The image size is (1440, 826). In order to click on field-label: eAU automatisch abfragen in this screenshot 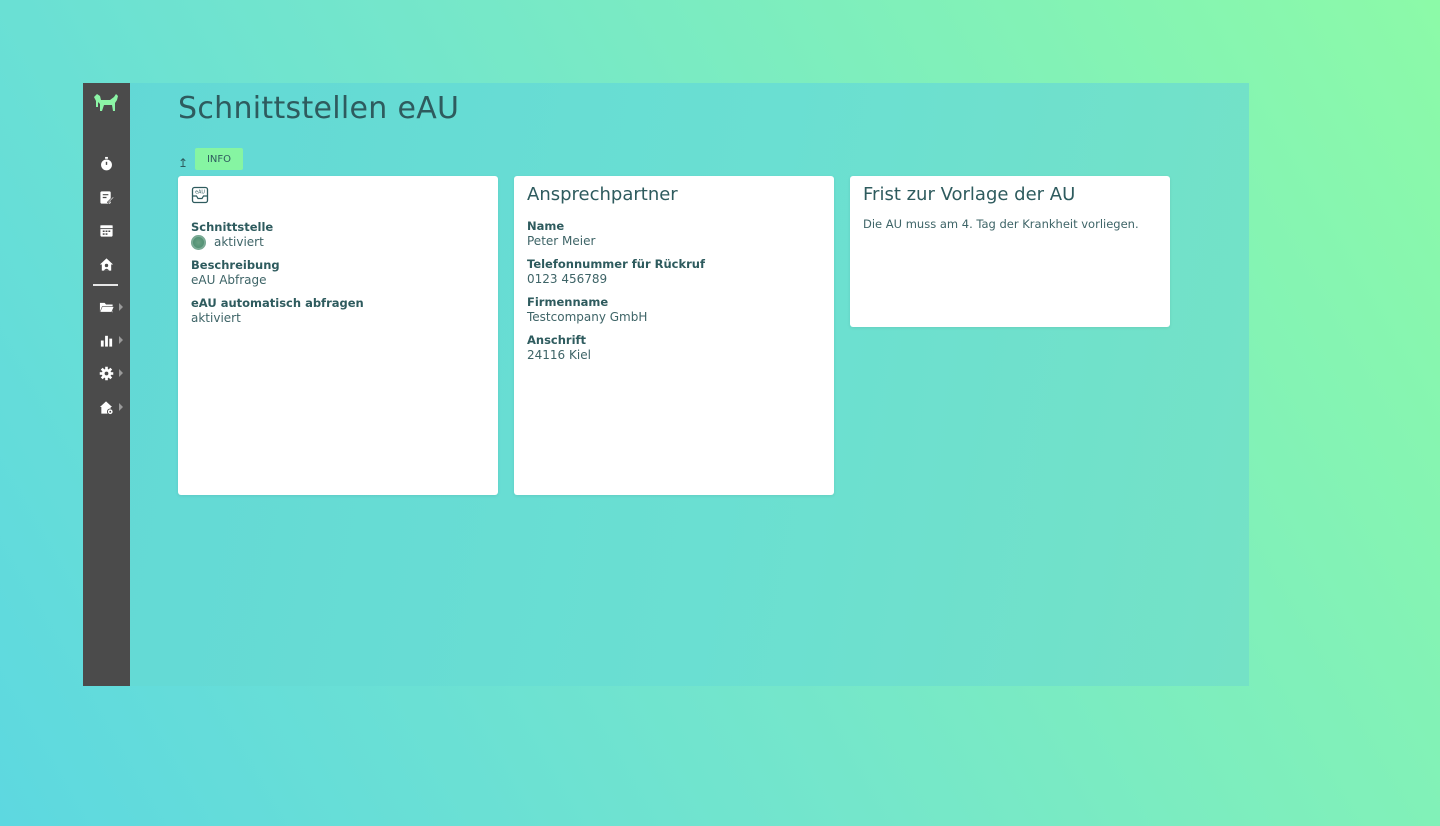, I will do `click(277, 303)`.